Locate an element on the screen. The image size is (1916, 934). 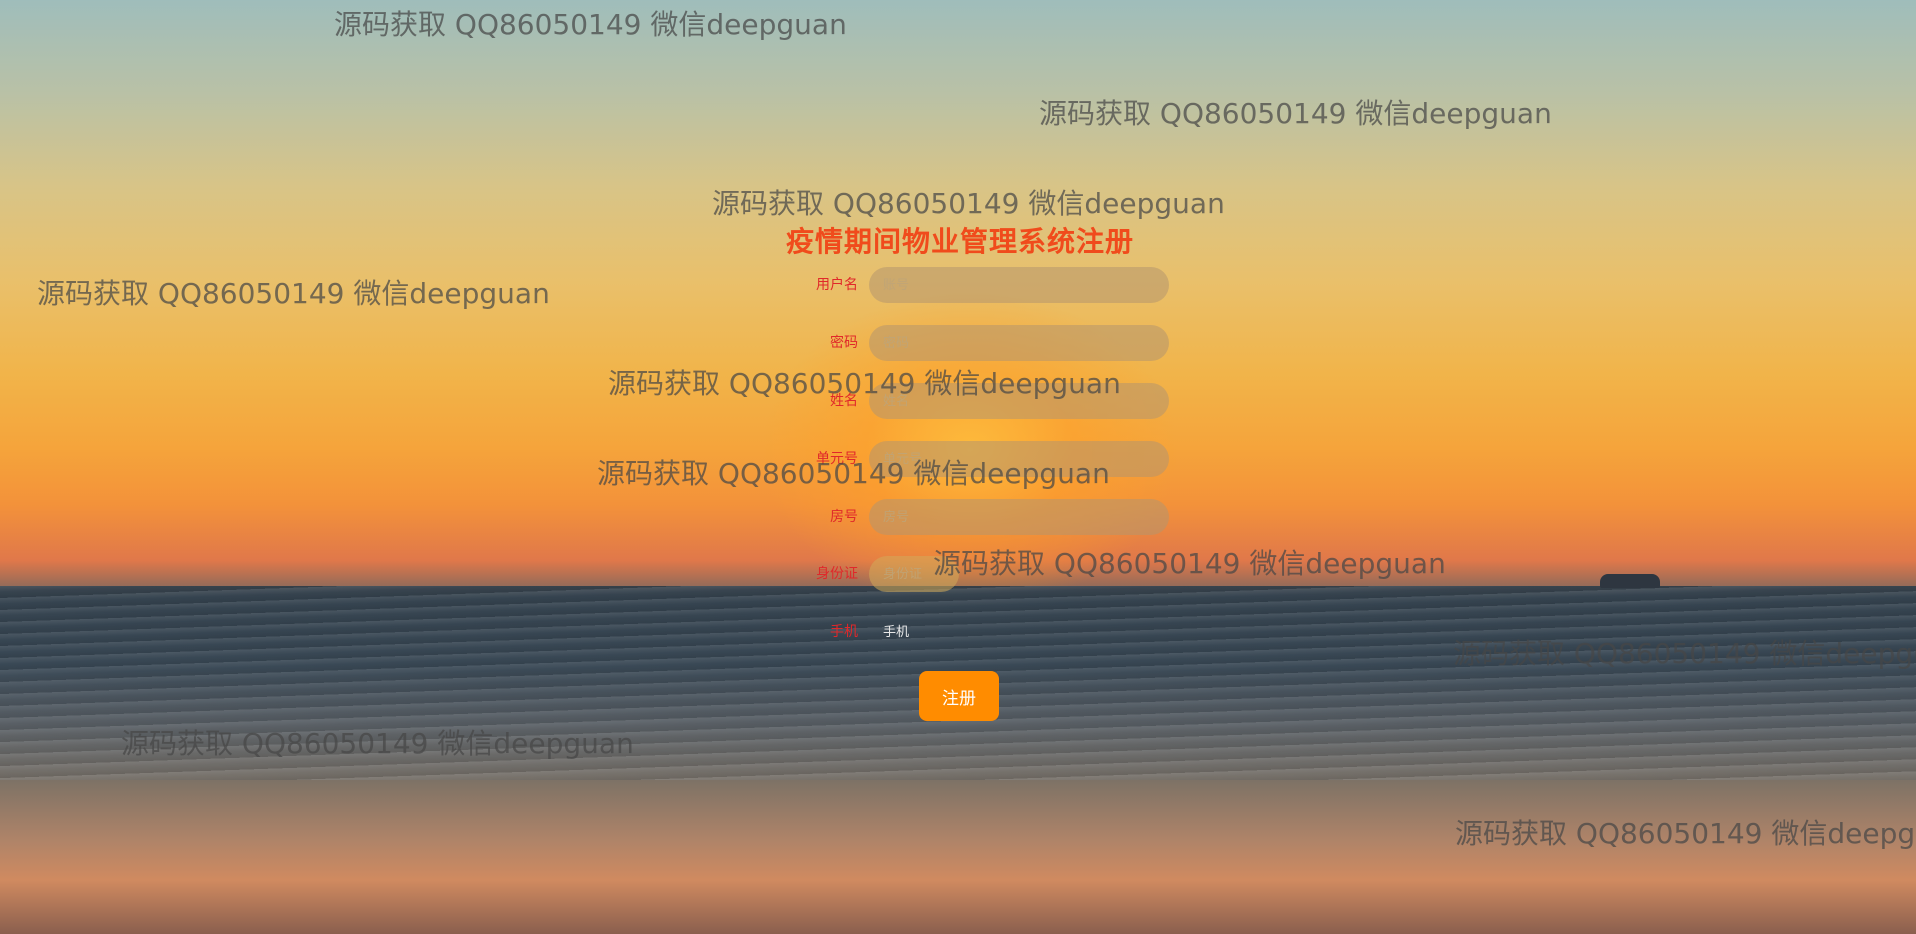
username-label: 用户名 is located at coordinates (837, 285).